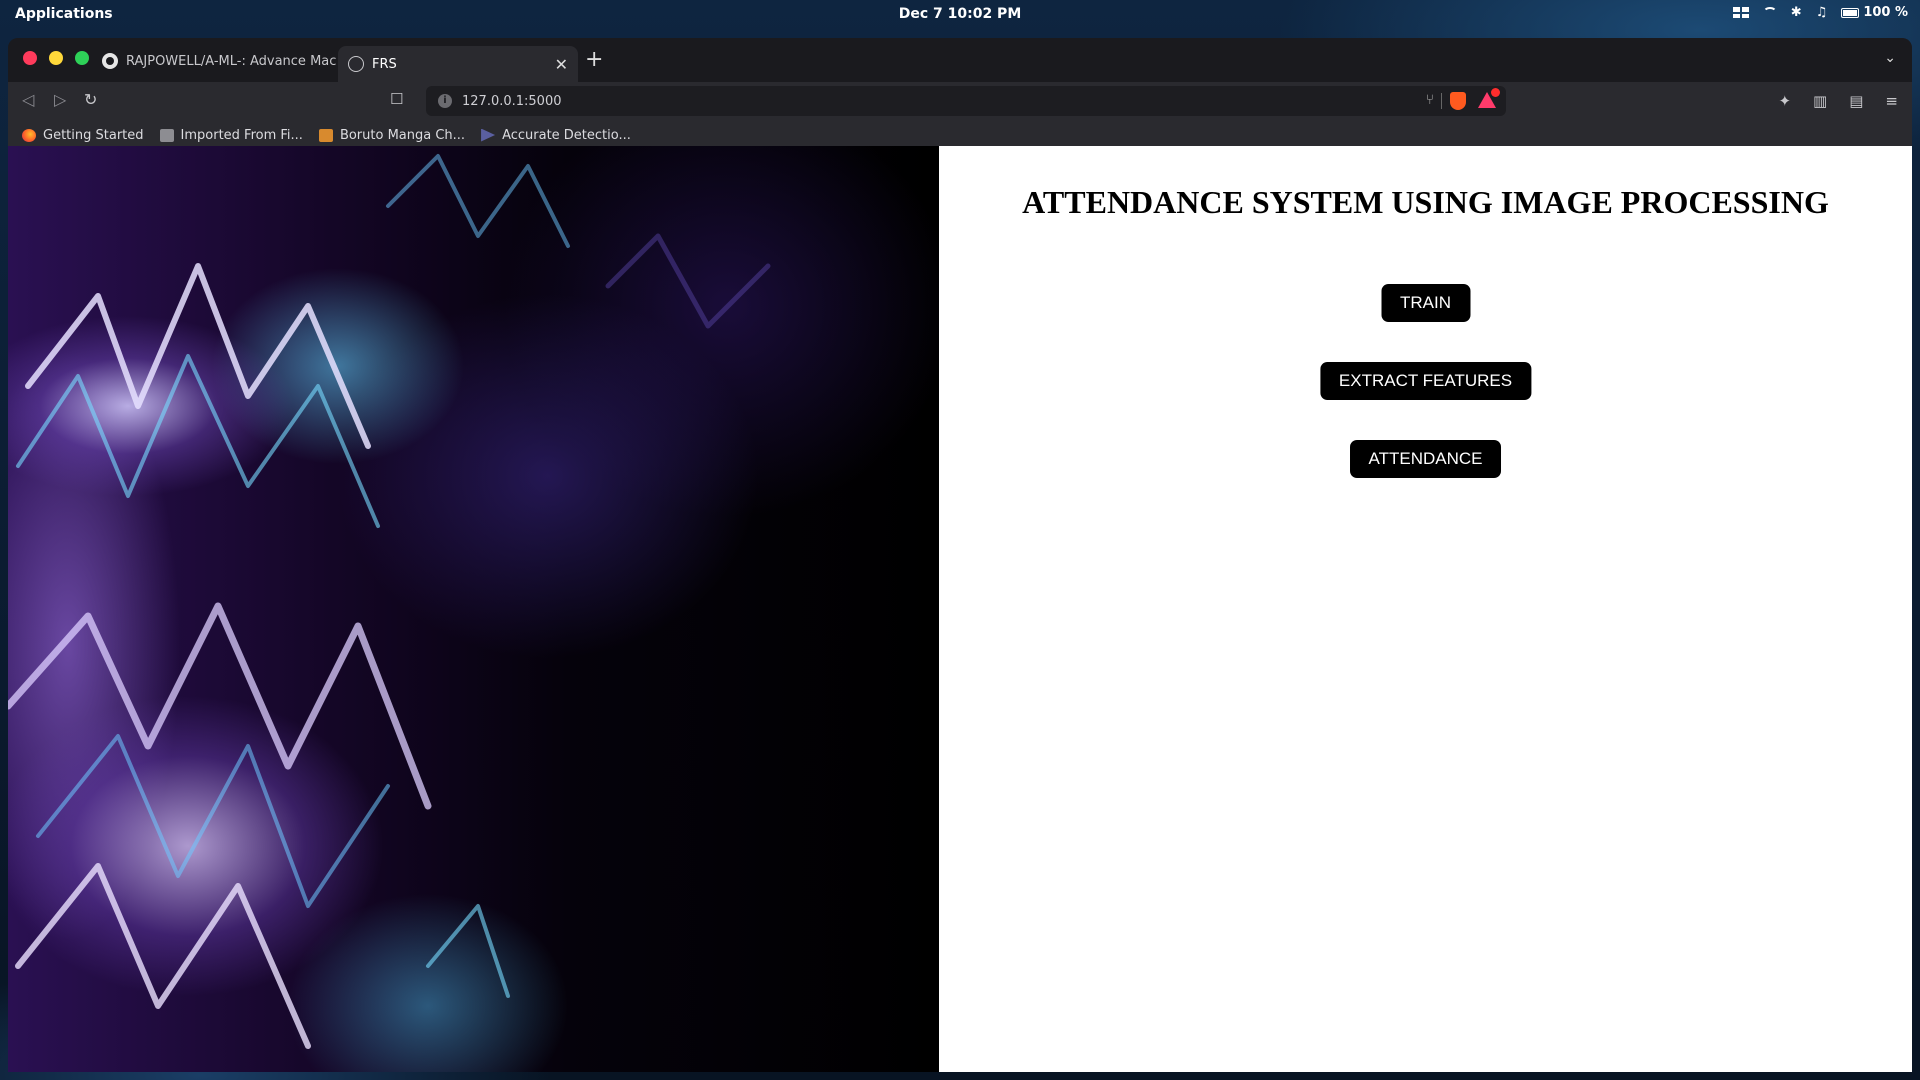  Describe the element at coordinates (28, 99) in the screenshot. I see `back-icon: ◁` at that location.